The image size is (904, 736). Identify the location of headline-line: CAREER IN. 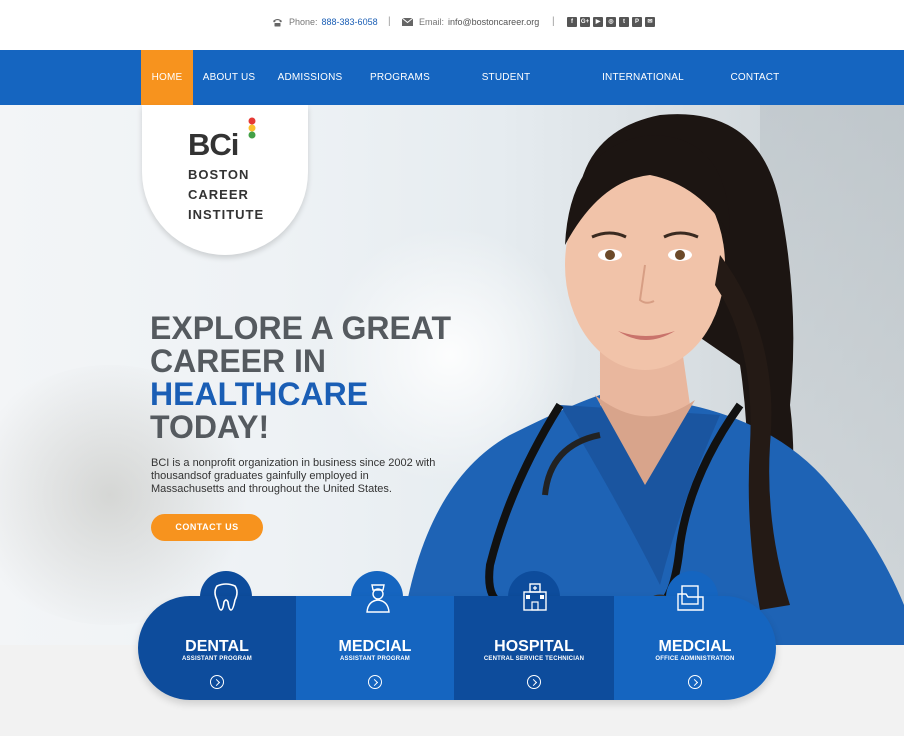
(238, 361).